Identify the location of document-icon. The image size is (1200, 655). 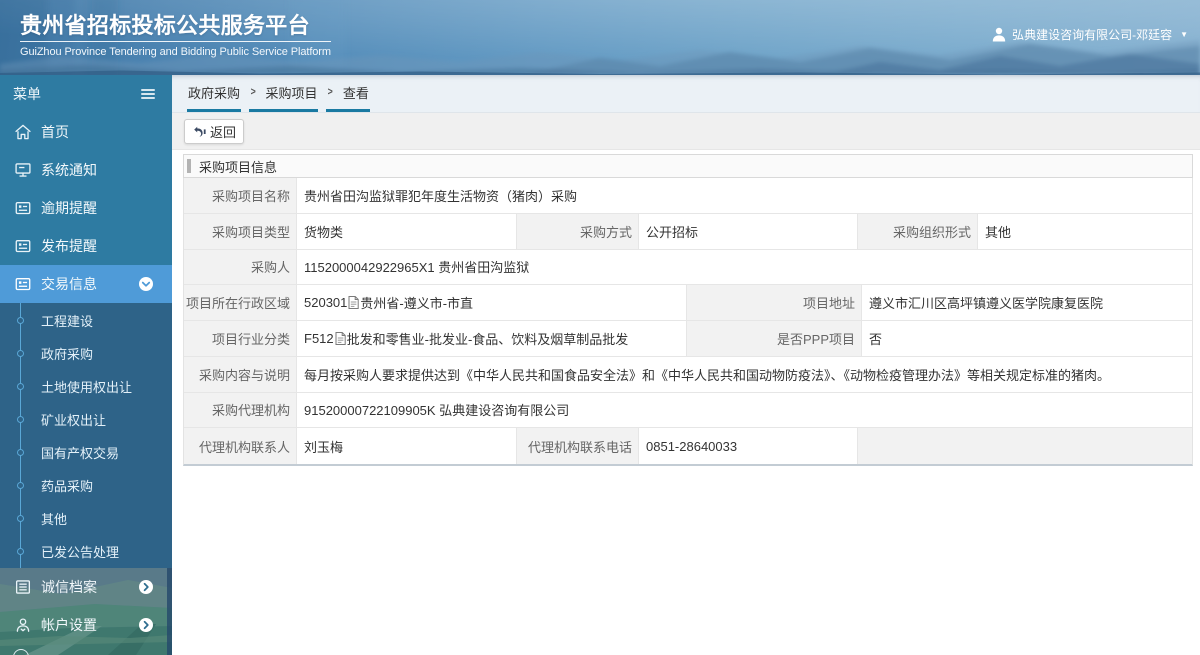
(354, 303).